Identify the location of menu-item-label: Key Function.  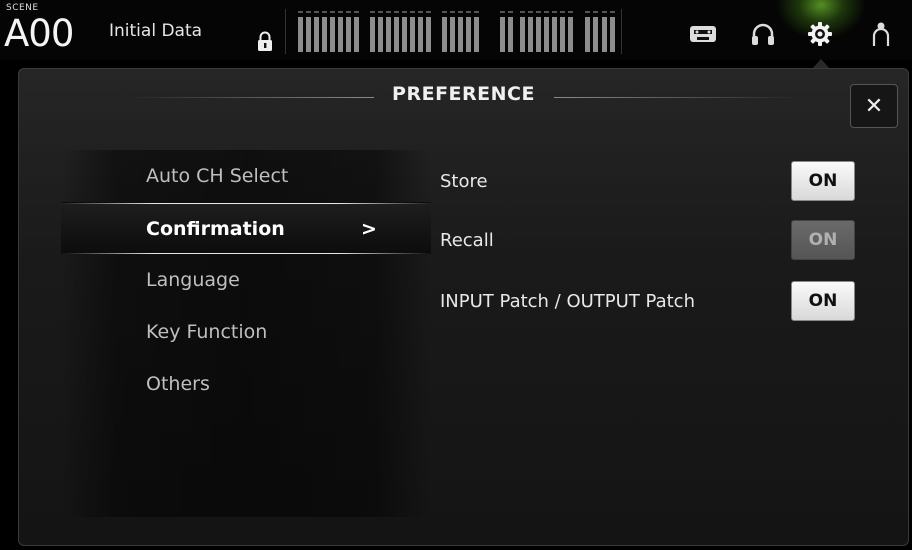
(207, 332).